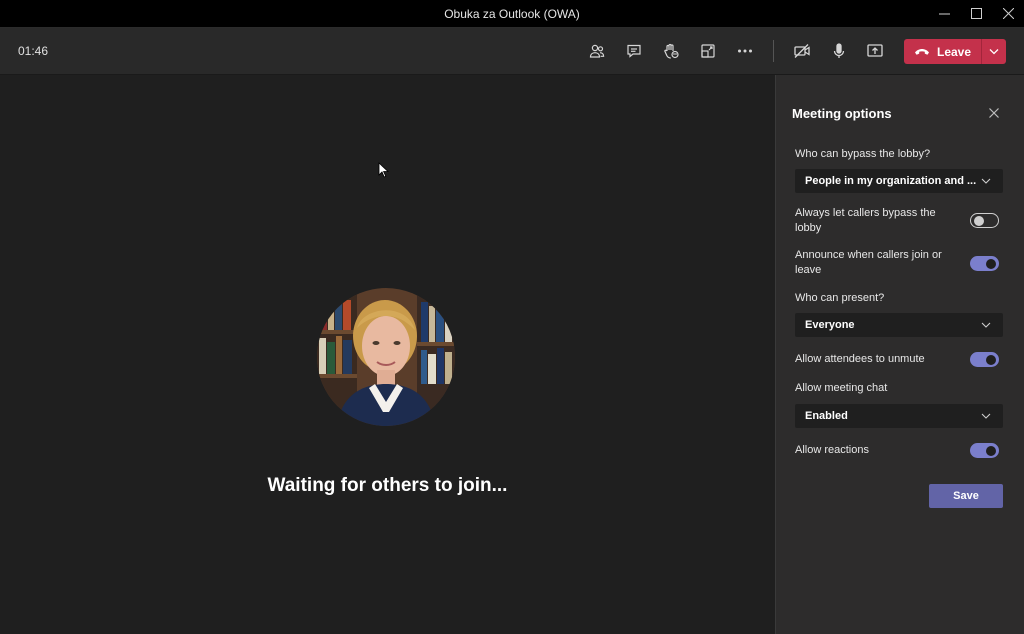 This screenshot has width=1024, height=634. I want to click on chat-icon, so click(634, 51).